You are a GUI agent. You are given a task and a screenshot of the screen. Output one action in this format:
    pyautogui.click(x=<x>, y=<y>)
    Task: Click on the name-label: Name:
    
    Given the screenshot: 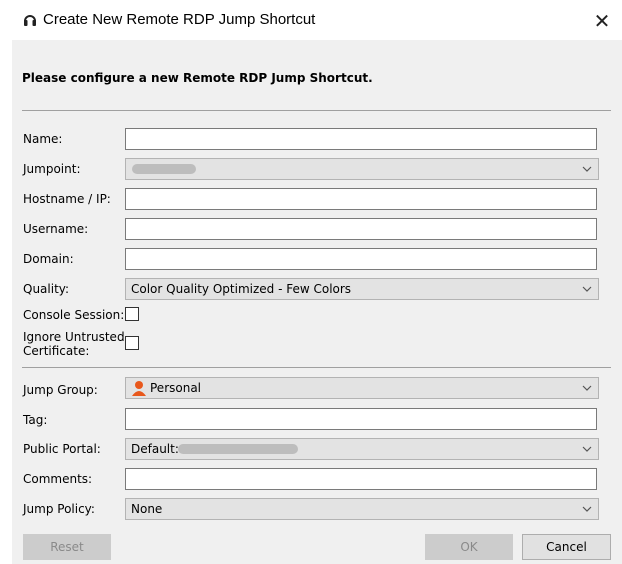 What is the action you would take?
    pyautogui.click(x=43, y=139)
    